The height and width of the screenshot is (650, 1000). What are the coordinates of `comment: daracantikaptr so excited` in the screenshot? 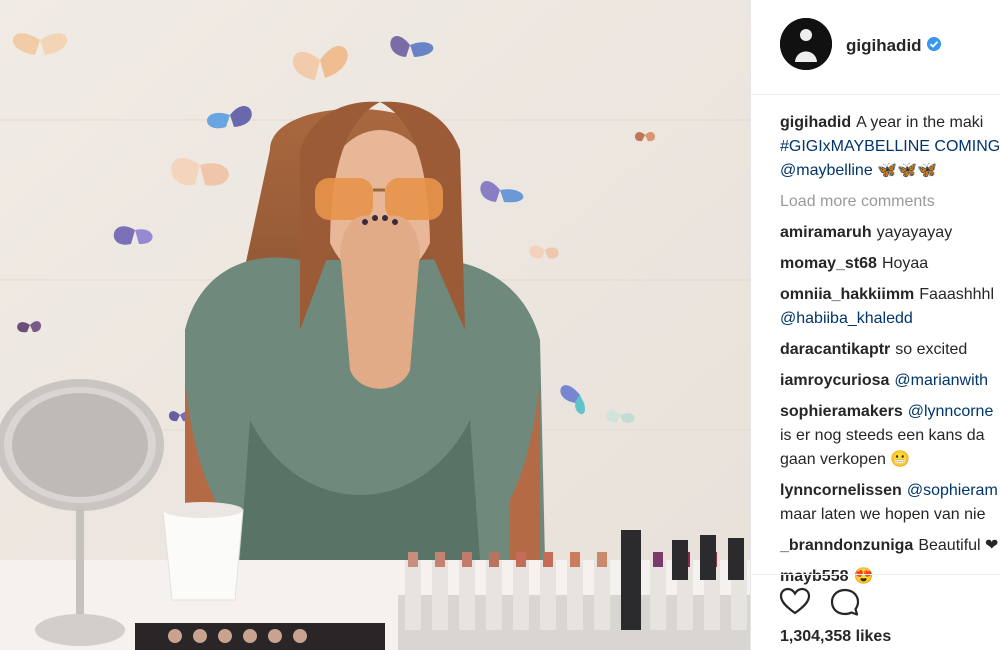 It's located at (890, 350).